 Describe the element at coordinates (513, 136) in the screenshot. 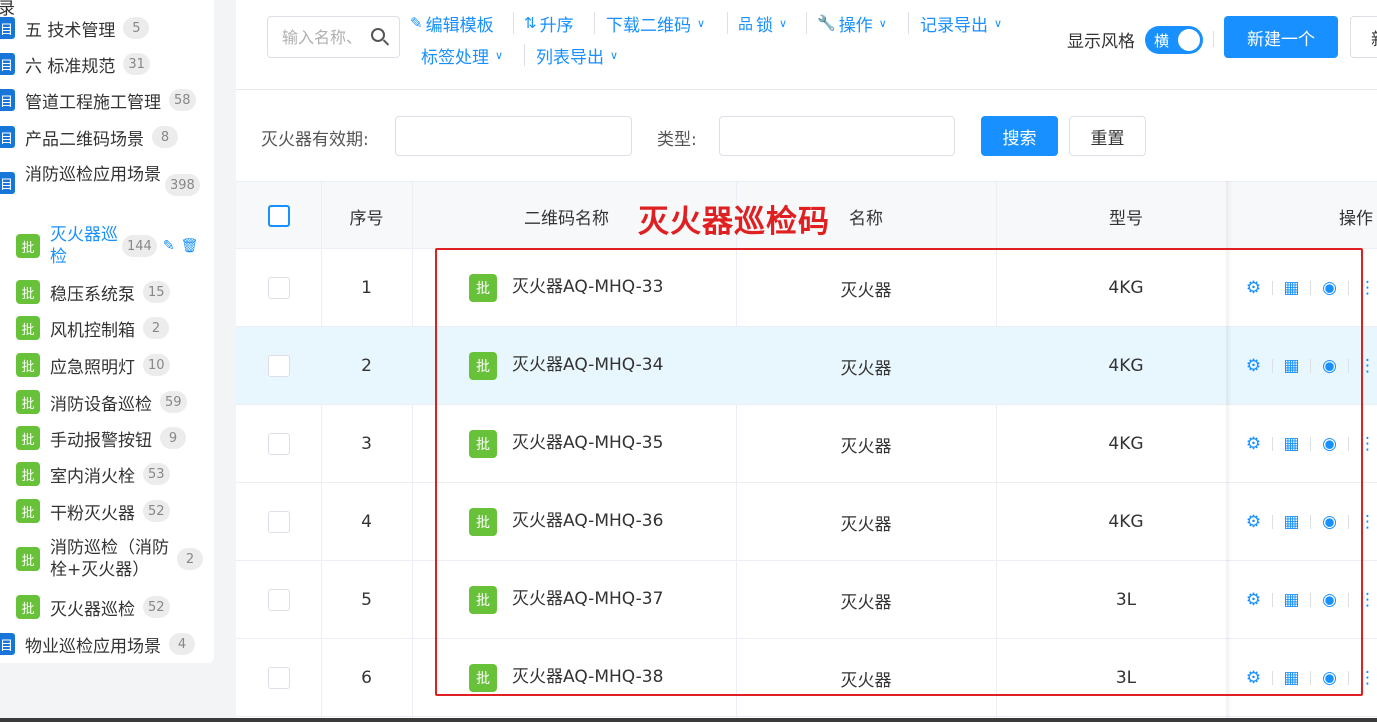

I see `expiry-date-input` at that location.